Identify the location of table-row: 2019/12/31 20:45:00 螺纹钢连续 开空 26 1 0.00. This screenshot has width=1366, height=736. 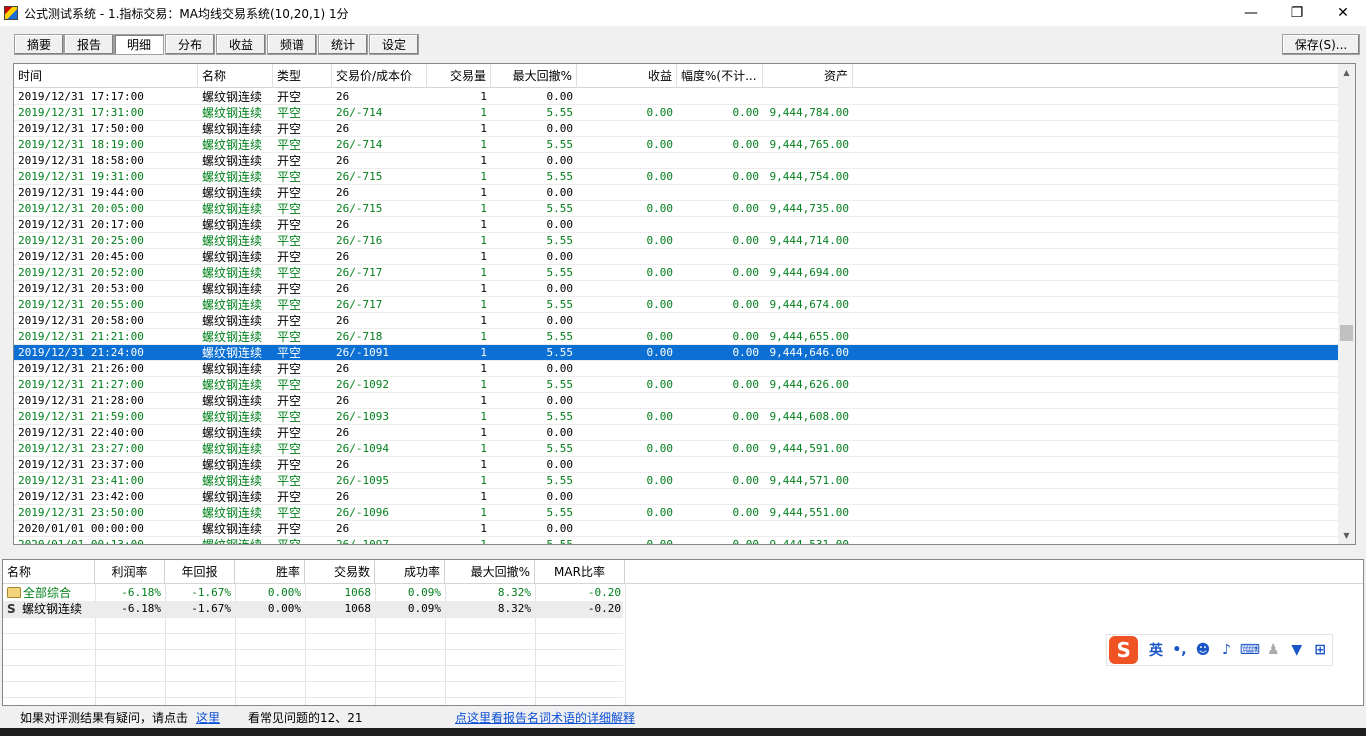
(676, 257).